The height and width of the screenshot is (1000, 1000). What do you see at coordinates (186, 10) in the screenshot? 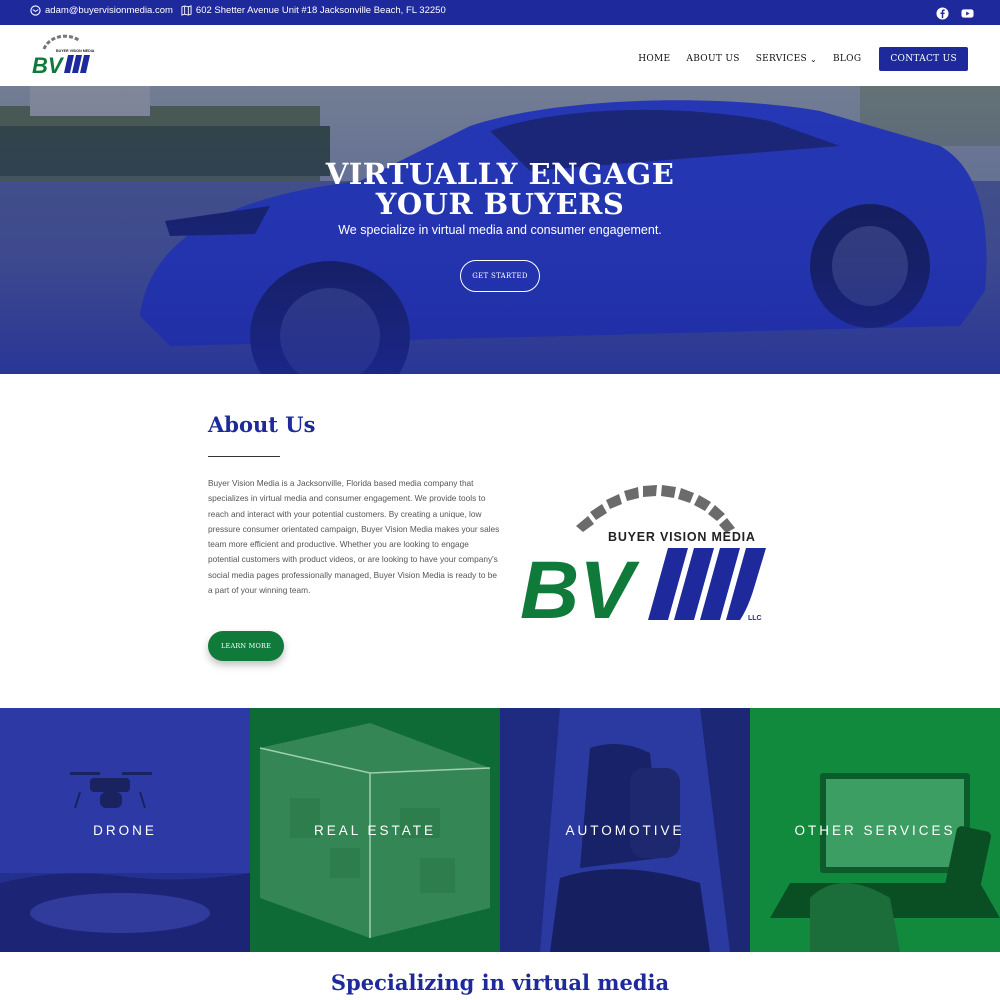
I see `map-icon` at bounding box center [186, 10].